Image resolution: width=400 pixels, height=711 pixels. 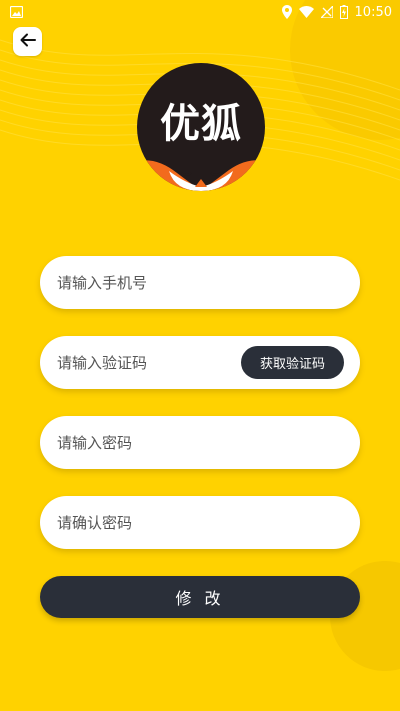 What do you see at coordinates (286, 12) in the screenshot?
I see `location-icon` at bounding box center [286, 12].